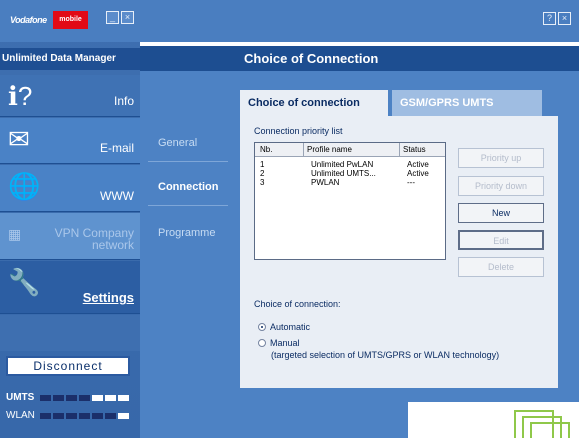 This screenshot has height=438, width=579. Describe the element at coordinates (359, 58) in the screenshot. I see `section-title: Choice of Connection` at that location.